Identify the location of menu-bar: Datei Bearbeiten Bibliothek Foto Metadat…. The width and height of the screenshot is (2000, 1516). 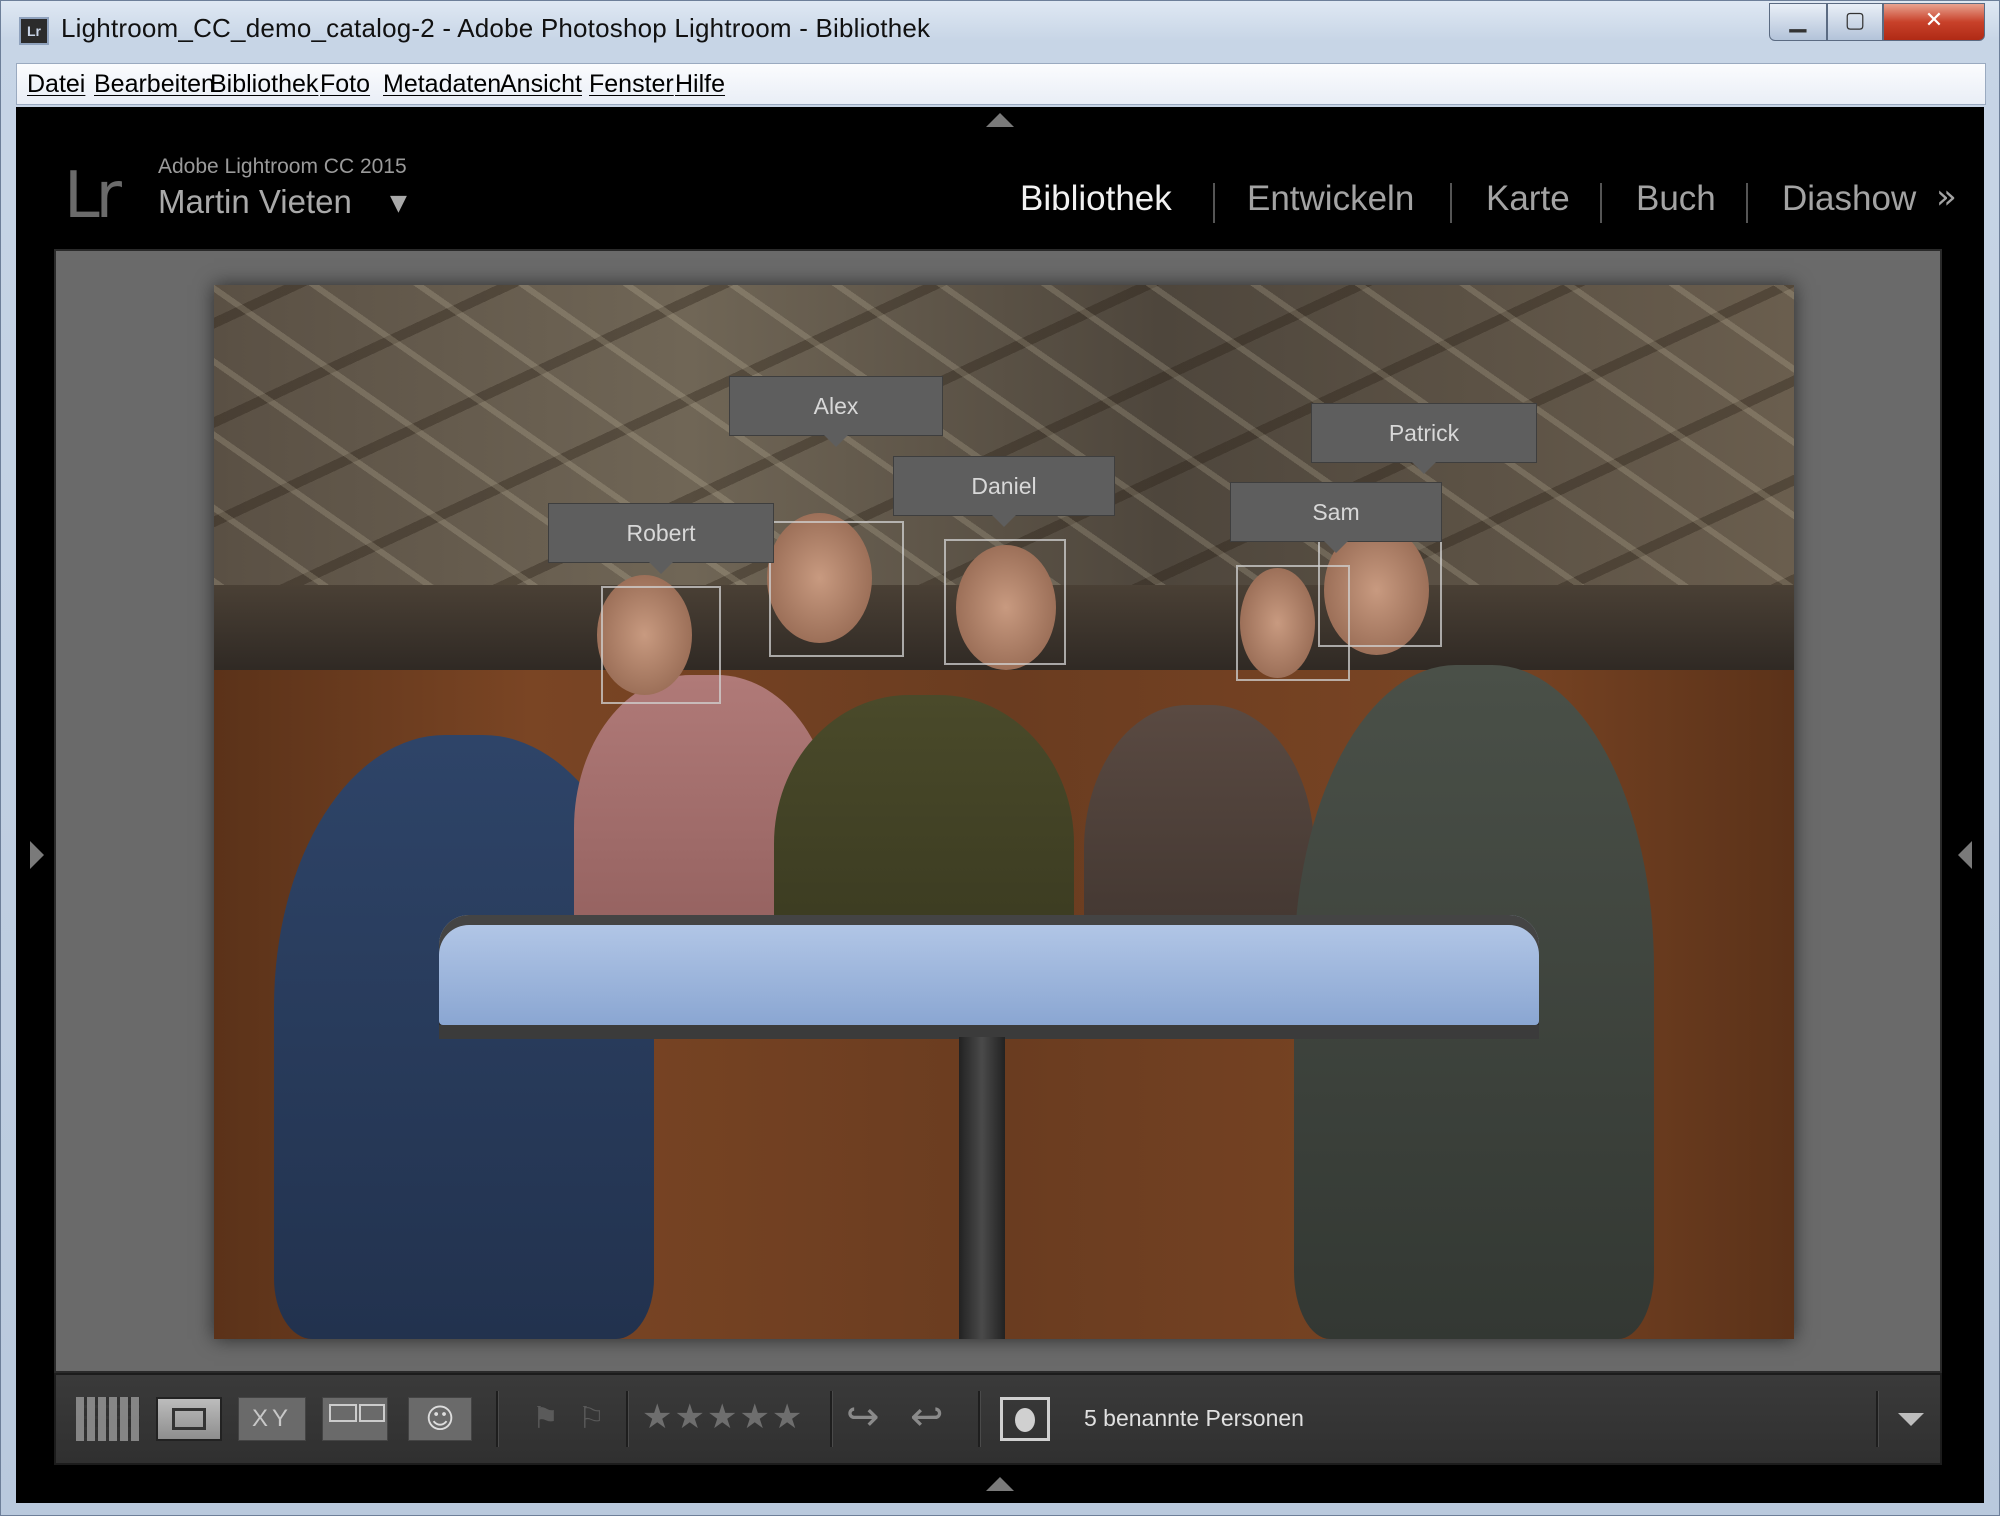
(1001, 84).